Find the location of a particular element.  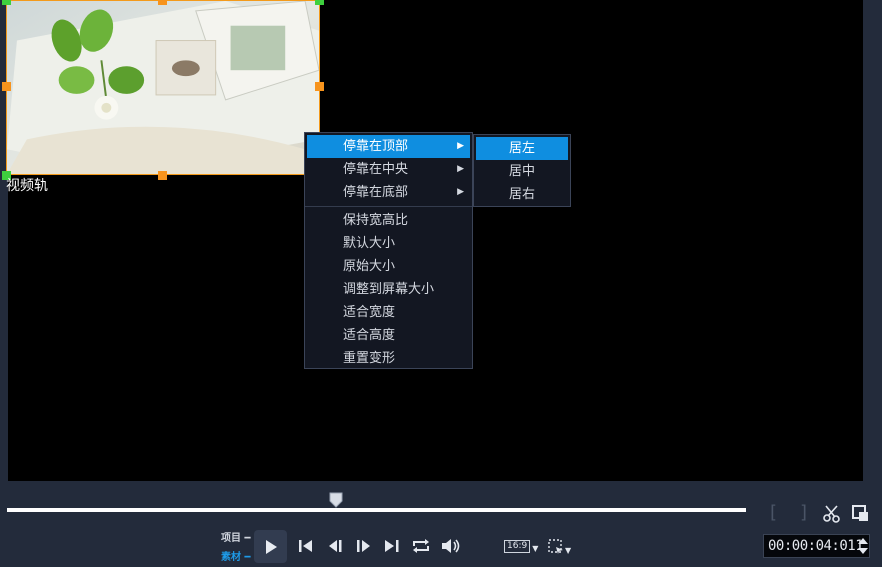

menu-item-label: 原始大小 is located at coordinates (369, 266).